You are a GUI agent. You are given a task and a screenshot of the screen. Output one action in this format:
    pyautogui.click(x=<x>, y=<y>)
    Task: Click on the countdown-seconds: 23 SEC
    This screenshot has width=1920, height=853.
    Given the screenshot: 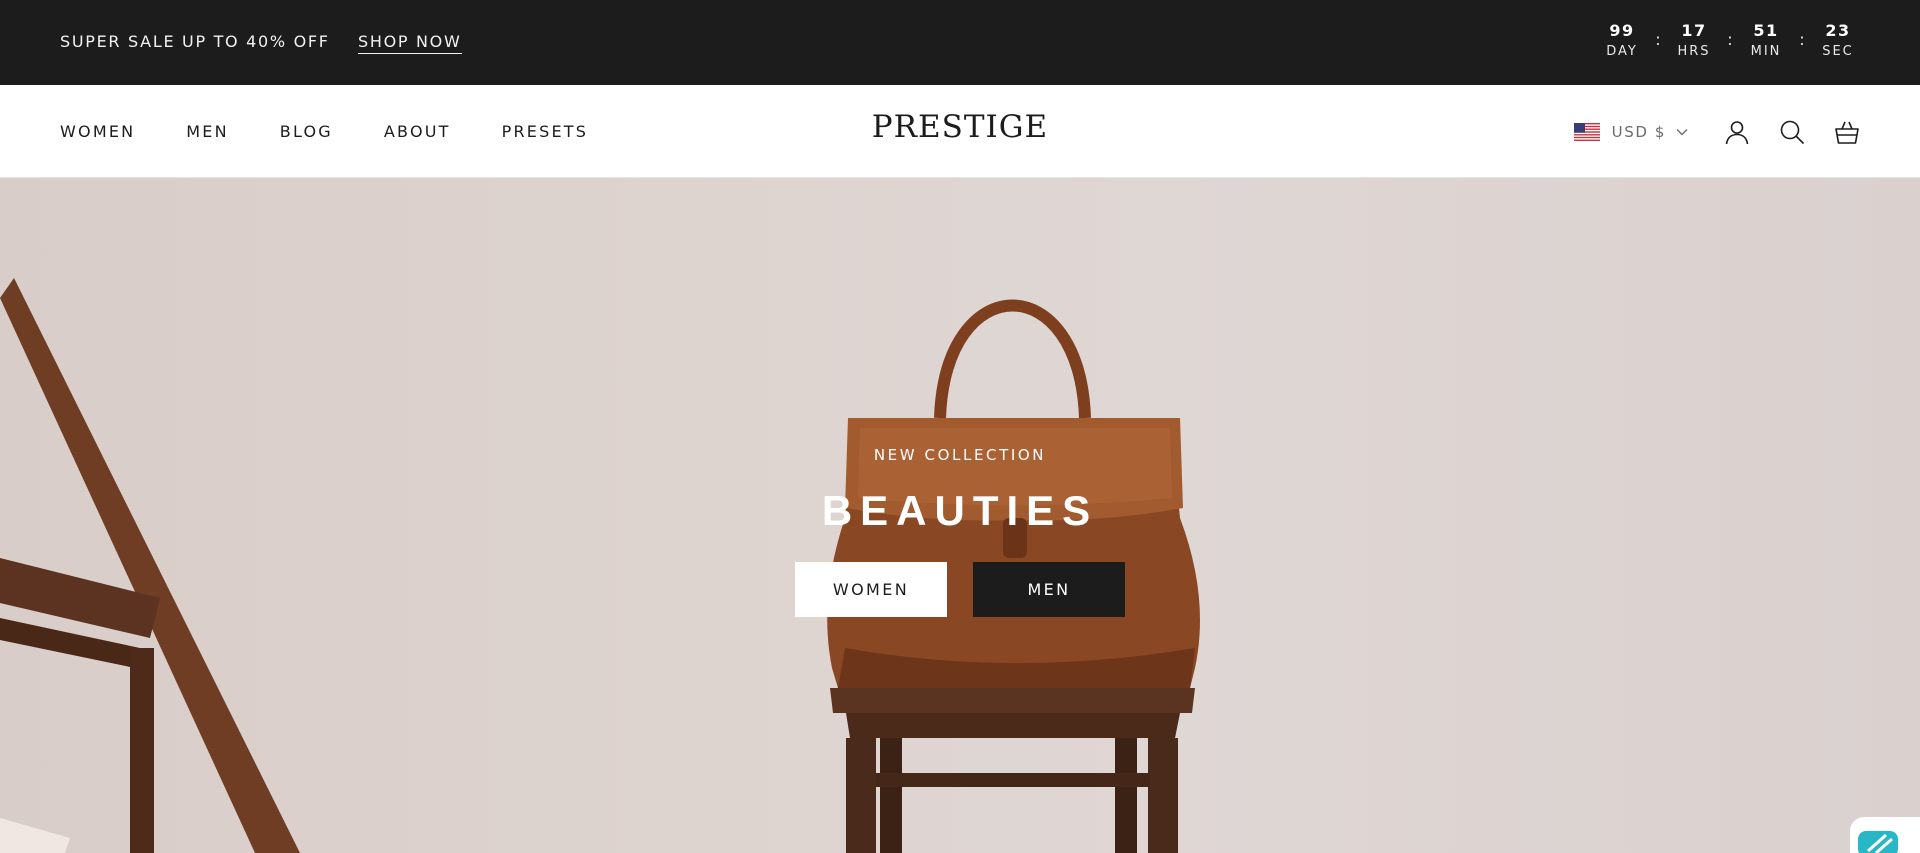 What is the action you would take?
    pyautogui.click(x=1838, y=39)
    